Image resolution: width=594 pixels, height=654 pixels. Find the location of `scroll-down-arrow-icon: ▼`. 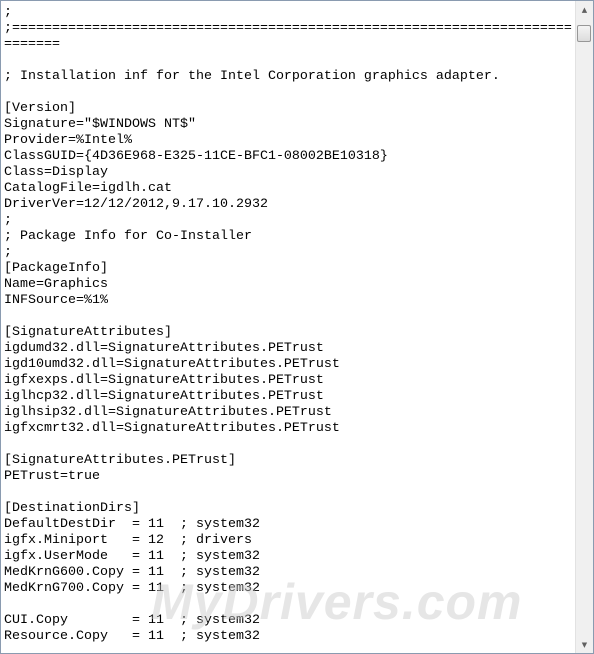

scroll-down-arrow-icon: ▼ is located at coordinates (584, 644).